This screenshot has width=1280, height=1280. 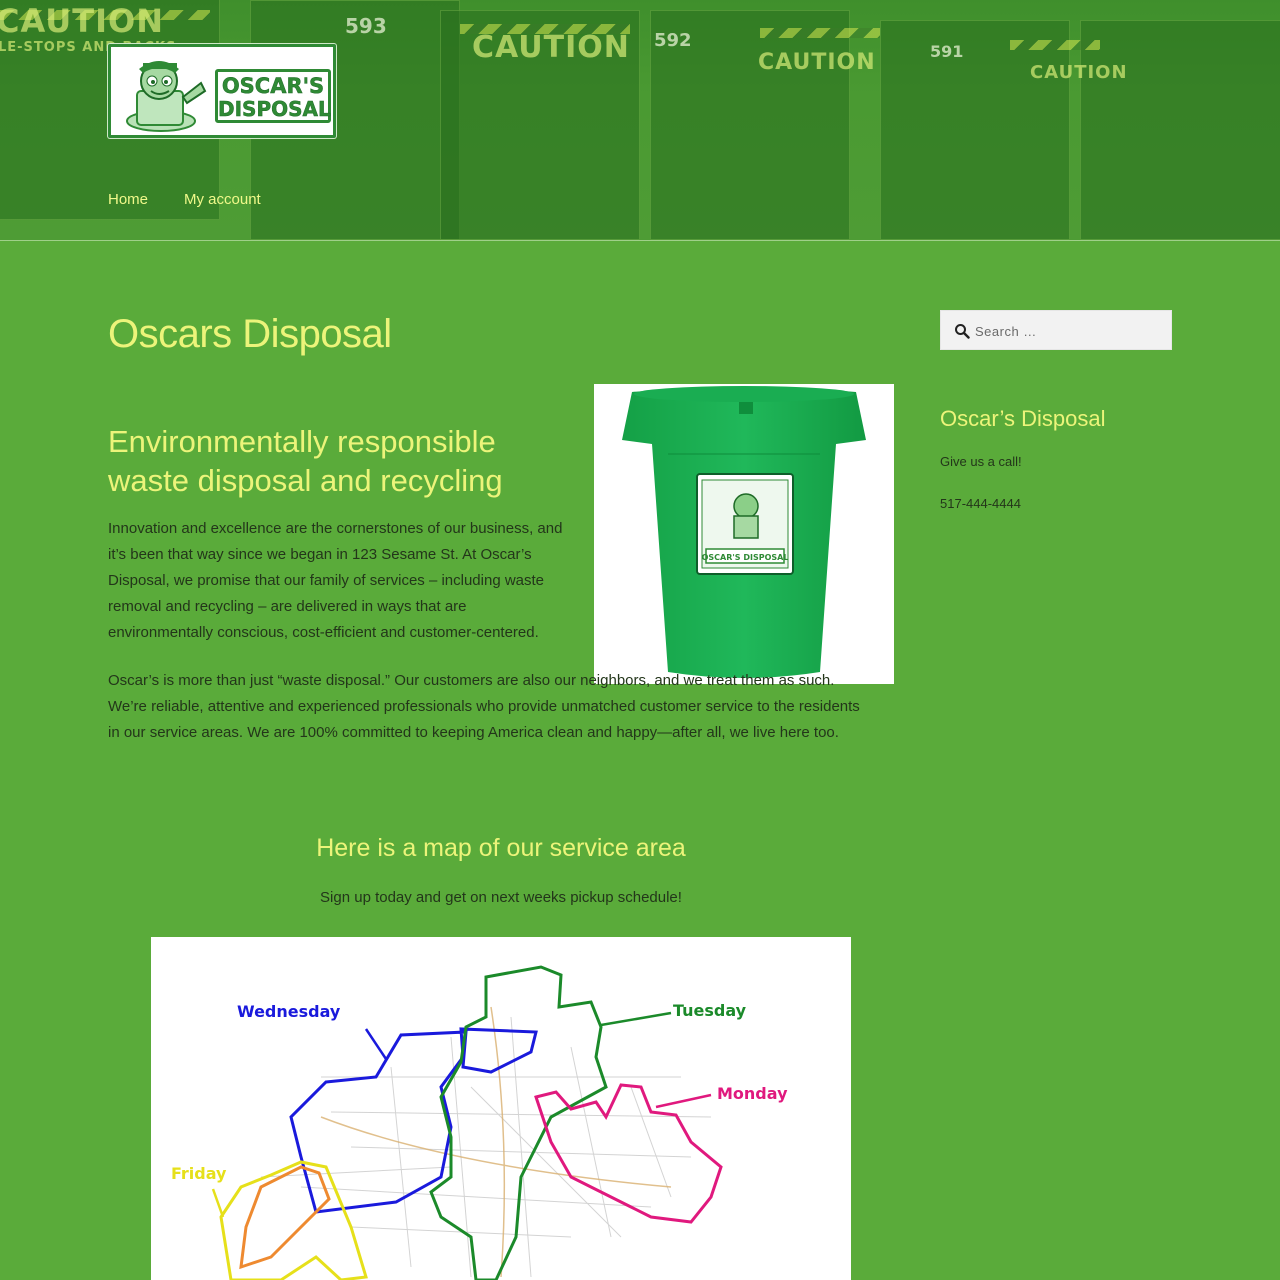 I want to click on primary-navigation: Home My account, so click(x=184, y=199).